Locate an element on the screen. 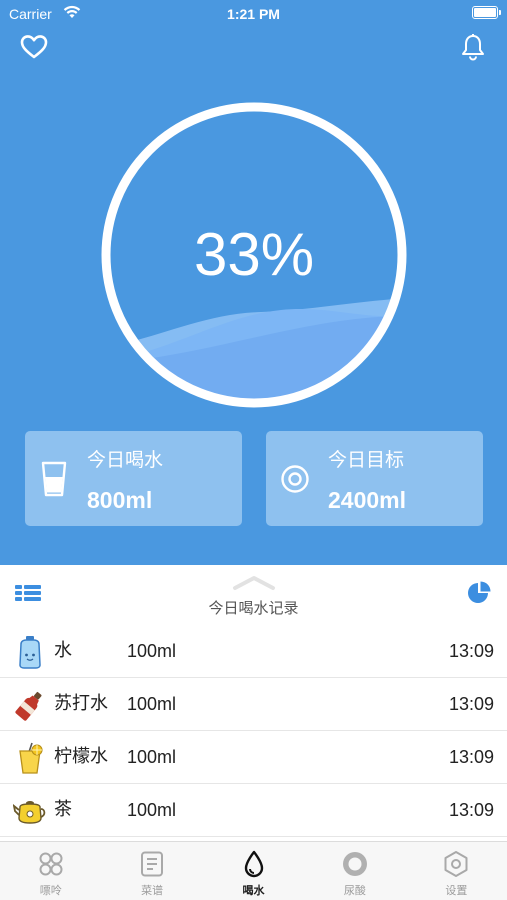  settings-hexagon-icon is located at coordinates (456, 864).